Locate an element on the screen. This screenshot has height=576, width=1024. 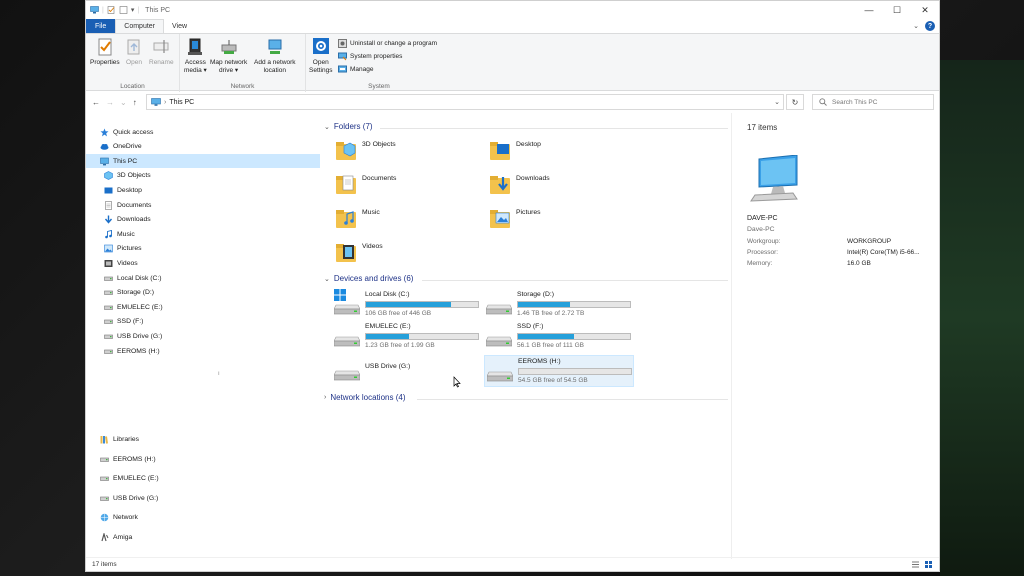
uninstall-program-button: Uninstall or change a program is located at coordinates (387, 43).